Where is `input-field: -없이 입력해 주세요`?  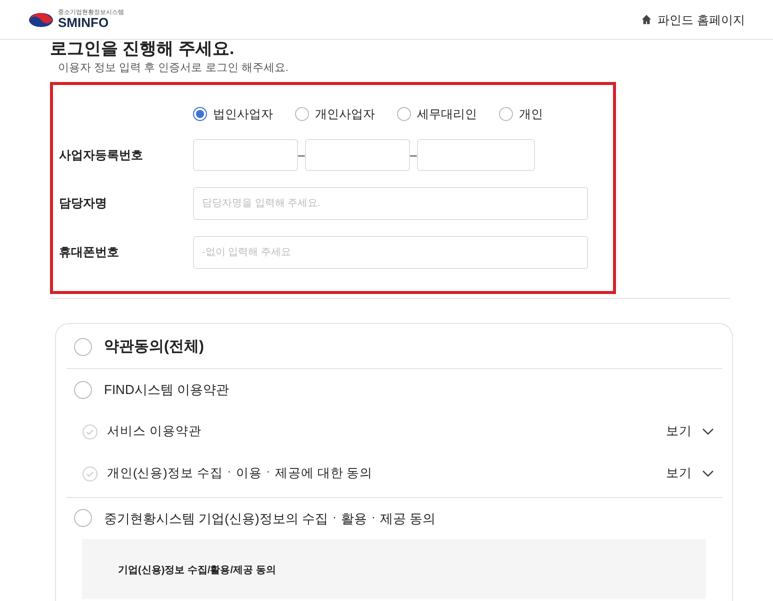
input-field: -없이 입력해 주세요 is located at coordinates (390, 252).